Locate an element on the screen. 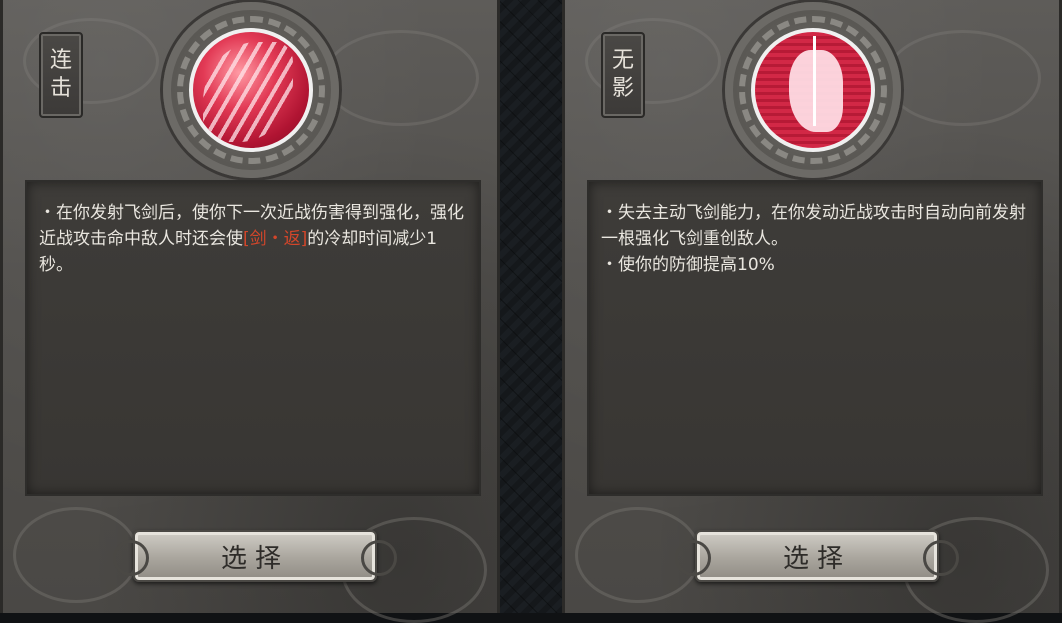 The image size is (1062, 623). kneeling-swordsman-icon is located at coordinates (813, 90).